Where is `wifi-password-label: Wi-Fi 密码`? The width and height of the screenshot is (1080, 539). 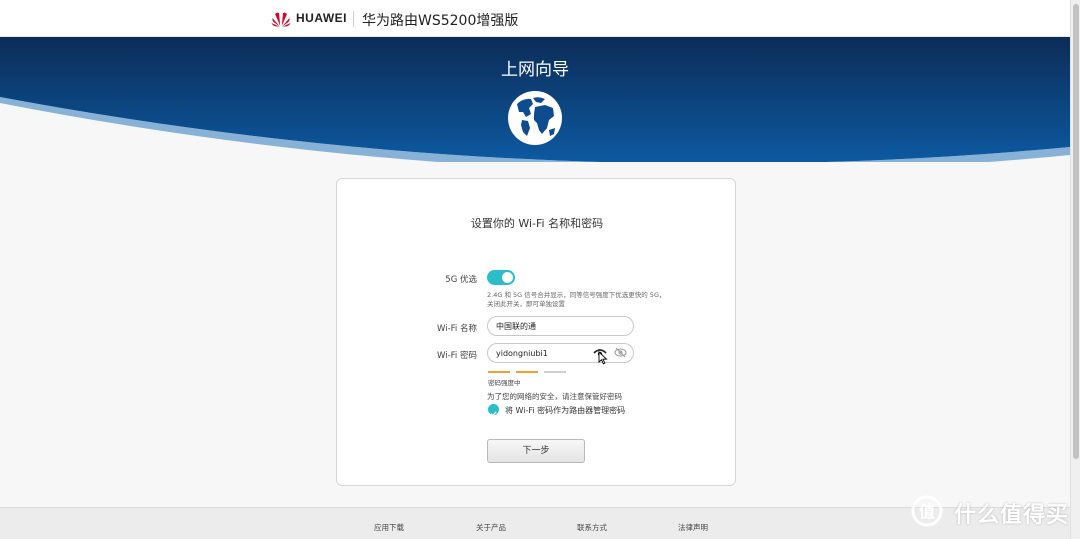 wifi-password-label: Wi-Fi 密码 is located at coordinates (457, 356).